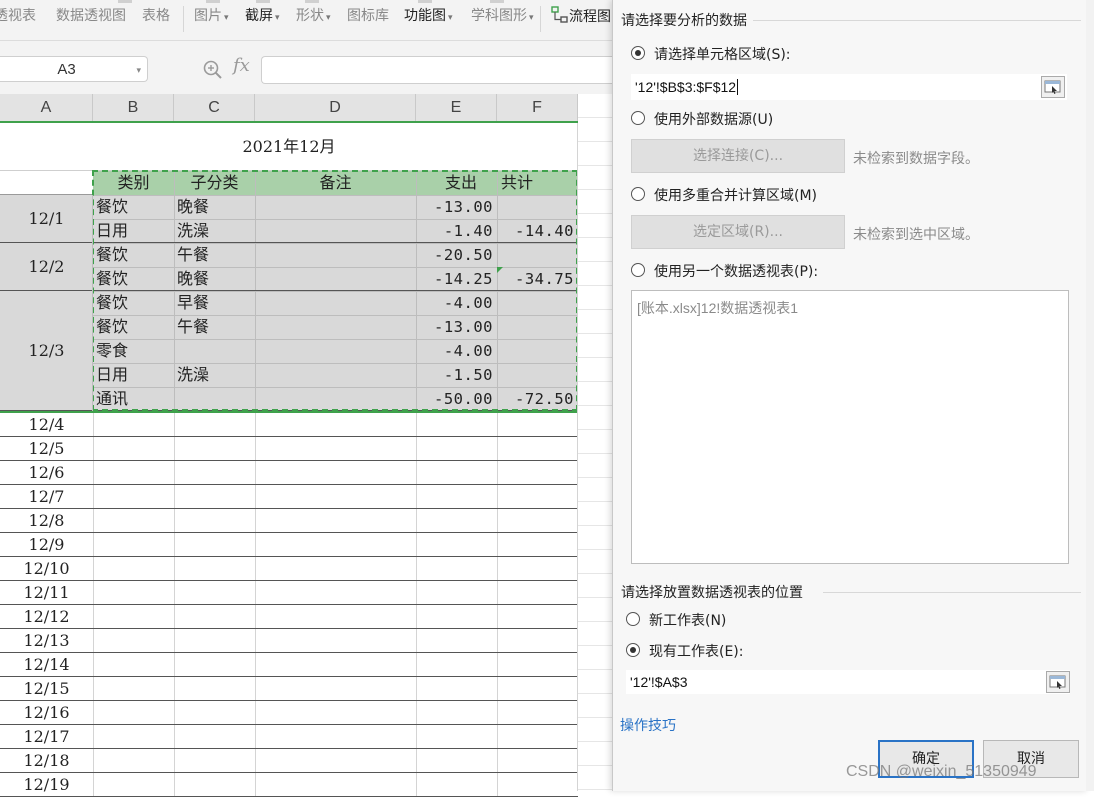 Image resolution: width=1094 pixels, height=797 pixels. I want to click on text-caret, so click(738, 87).